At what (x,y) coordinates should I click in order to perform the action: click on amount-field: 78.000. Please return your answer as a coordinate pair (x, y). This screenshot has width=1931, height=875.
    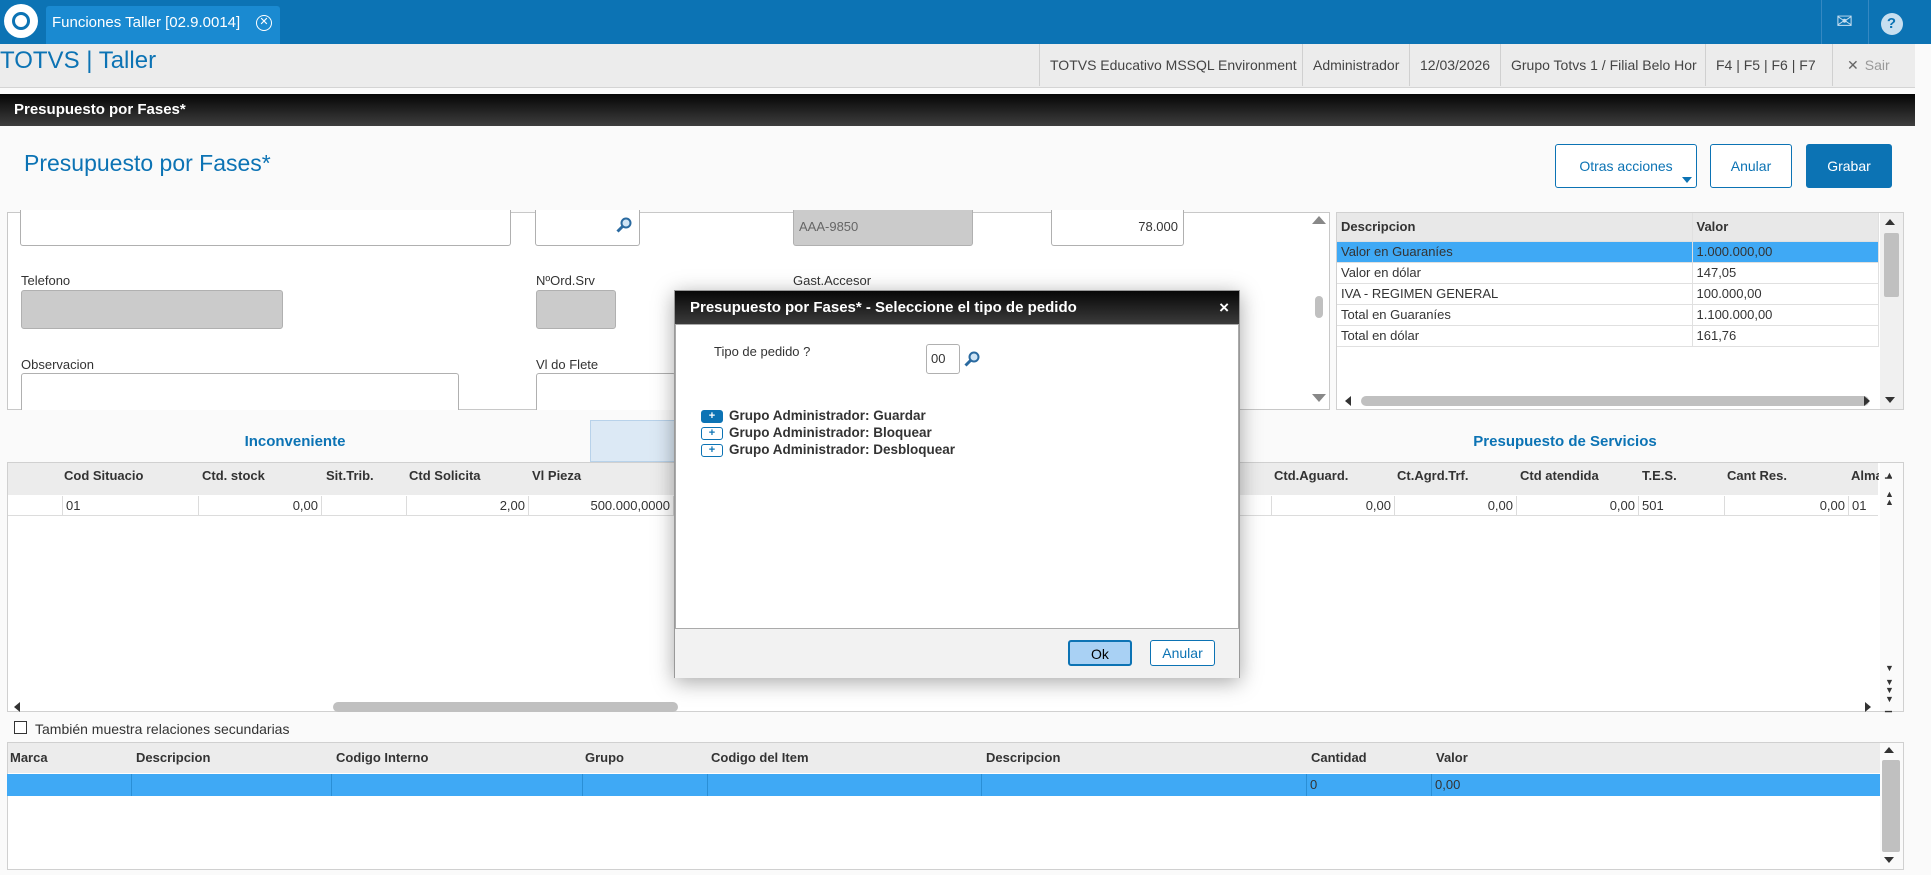
    Looking at the image, I should click on (1117, 228).